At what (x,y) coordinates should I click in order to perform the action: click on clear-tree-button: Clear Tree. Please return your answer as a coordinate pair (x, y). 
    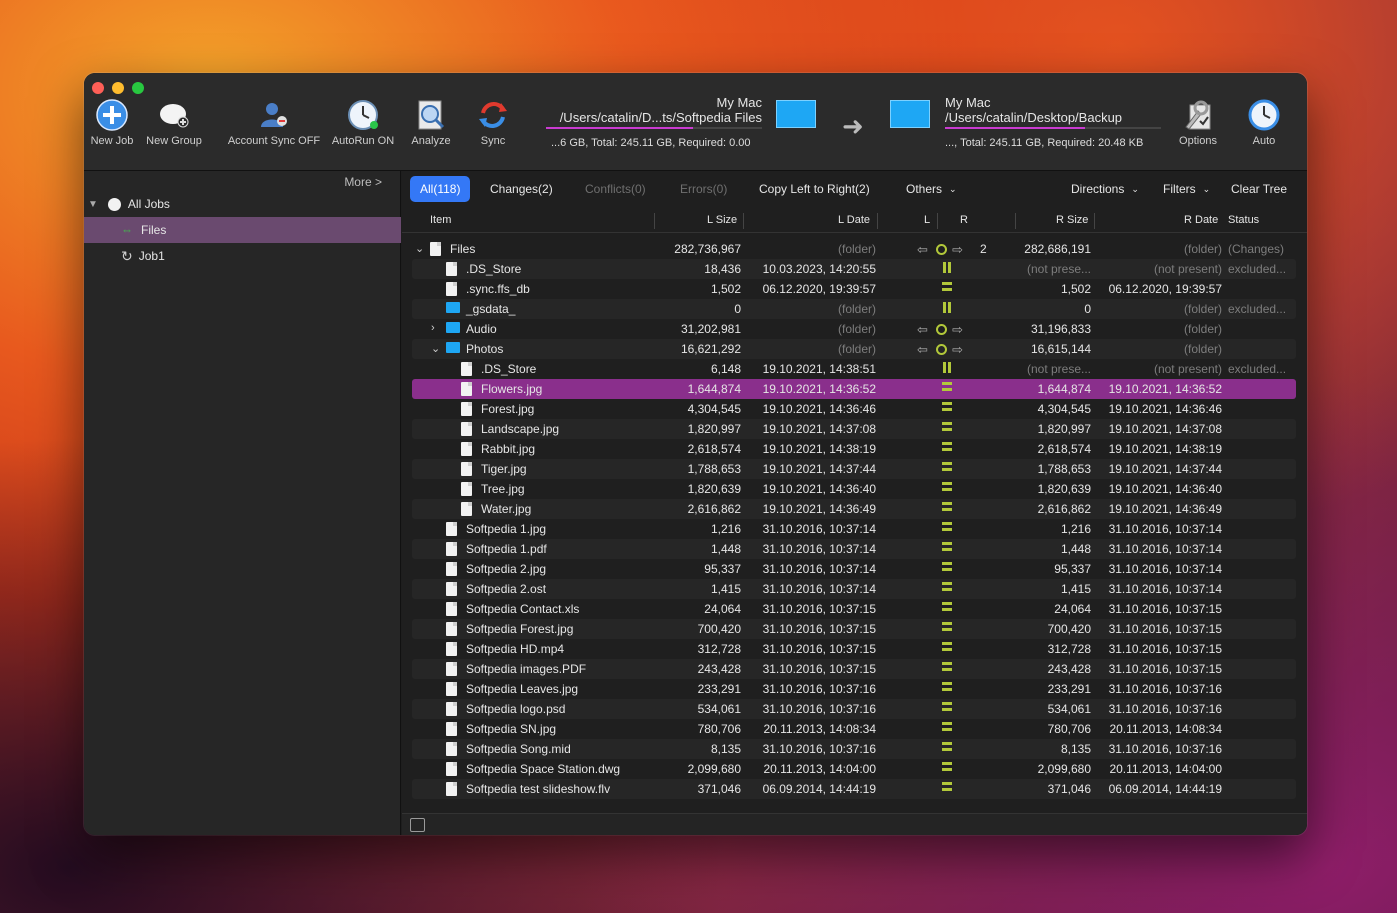
    Looking at the image, I should click on (1259, 189).